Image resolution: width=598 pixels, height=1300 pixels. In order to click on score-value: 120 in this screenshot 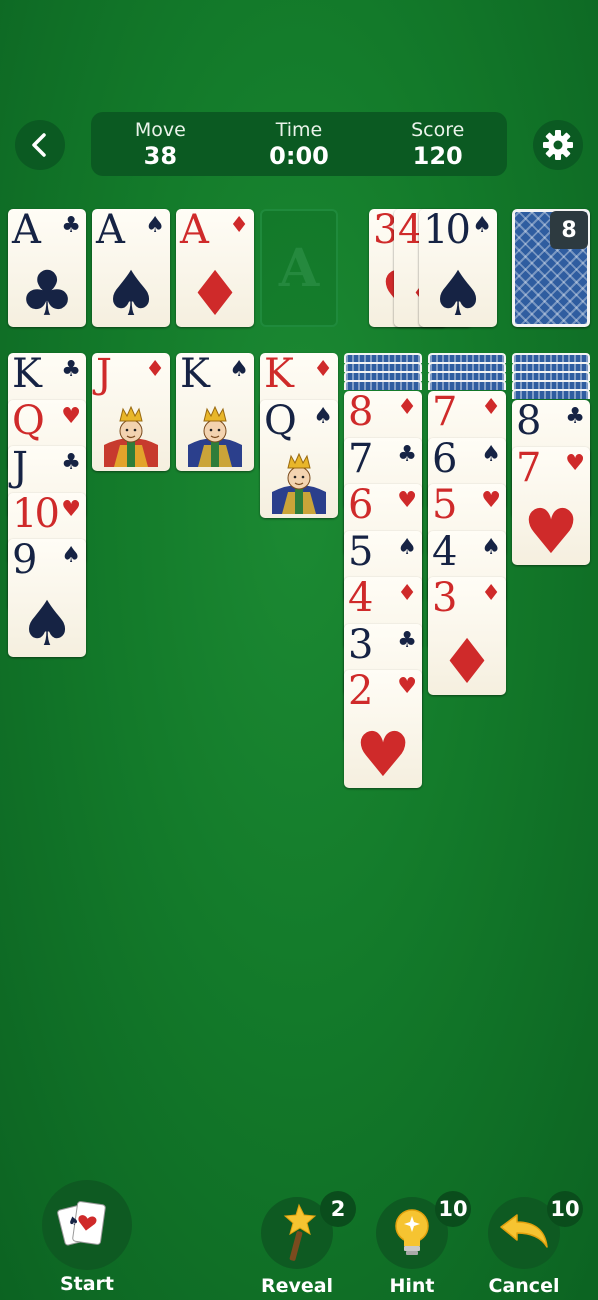, I will do `click(437, 156)`.